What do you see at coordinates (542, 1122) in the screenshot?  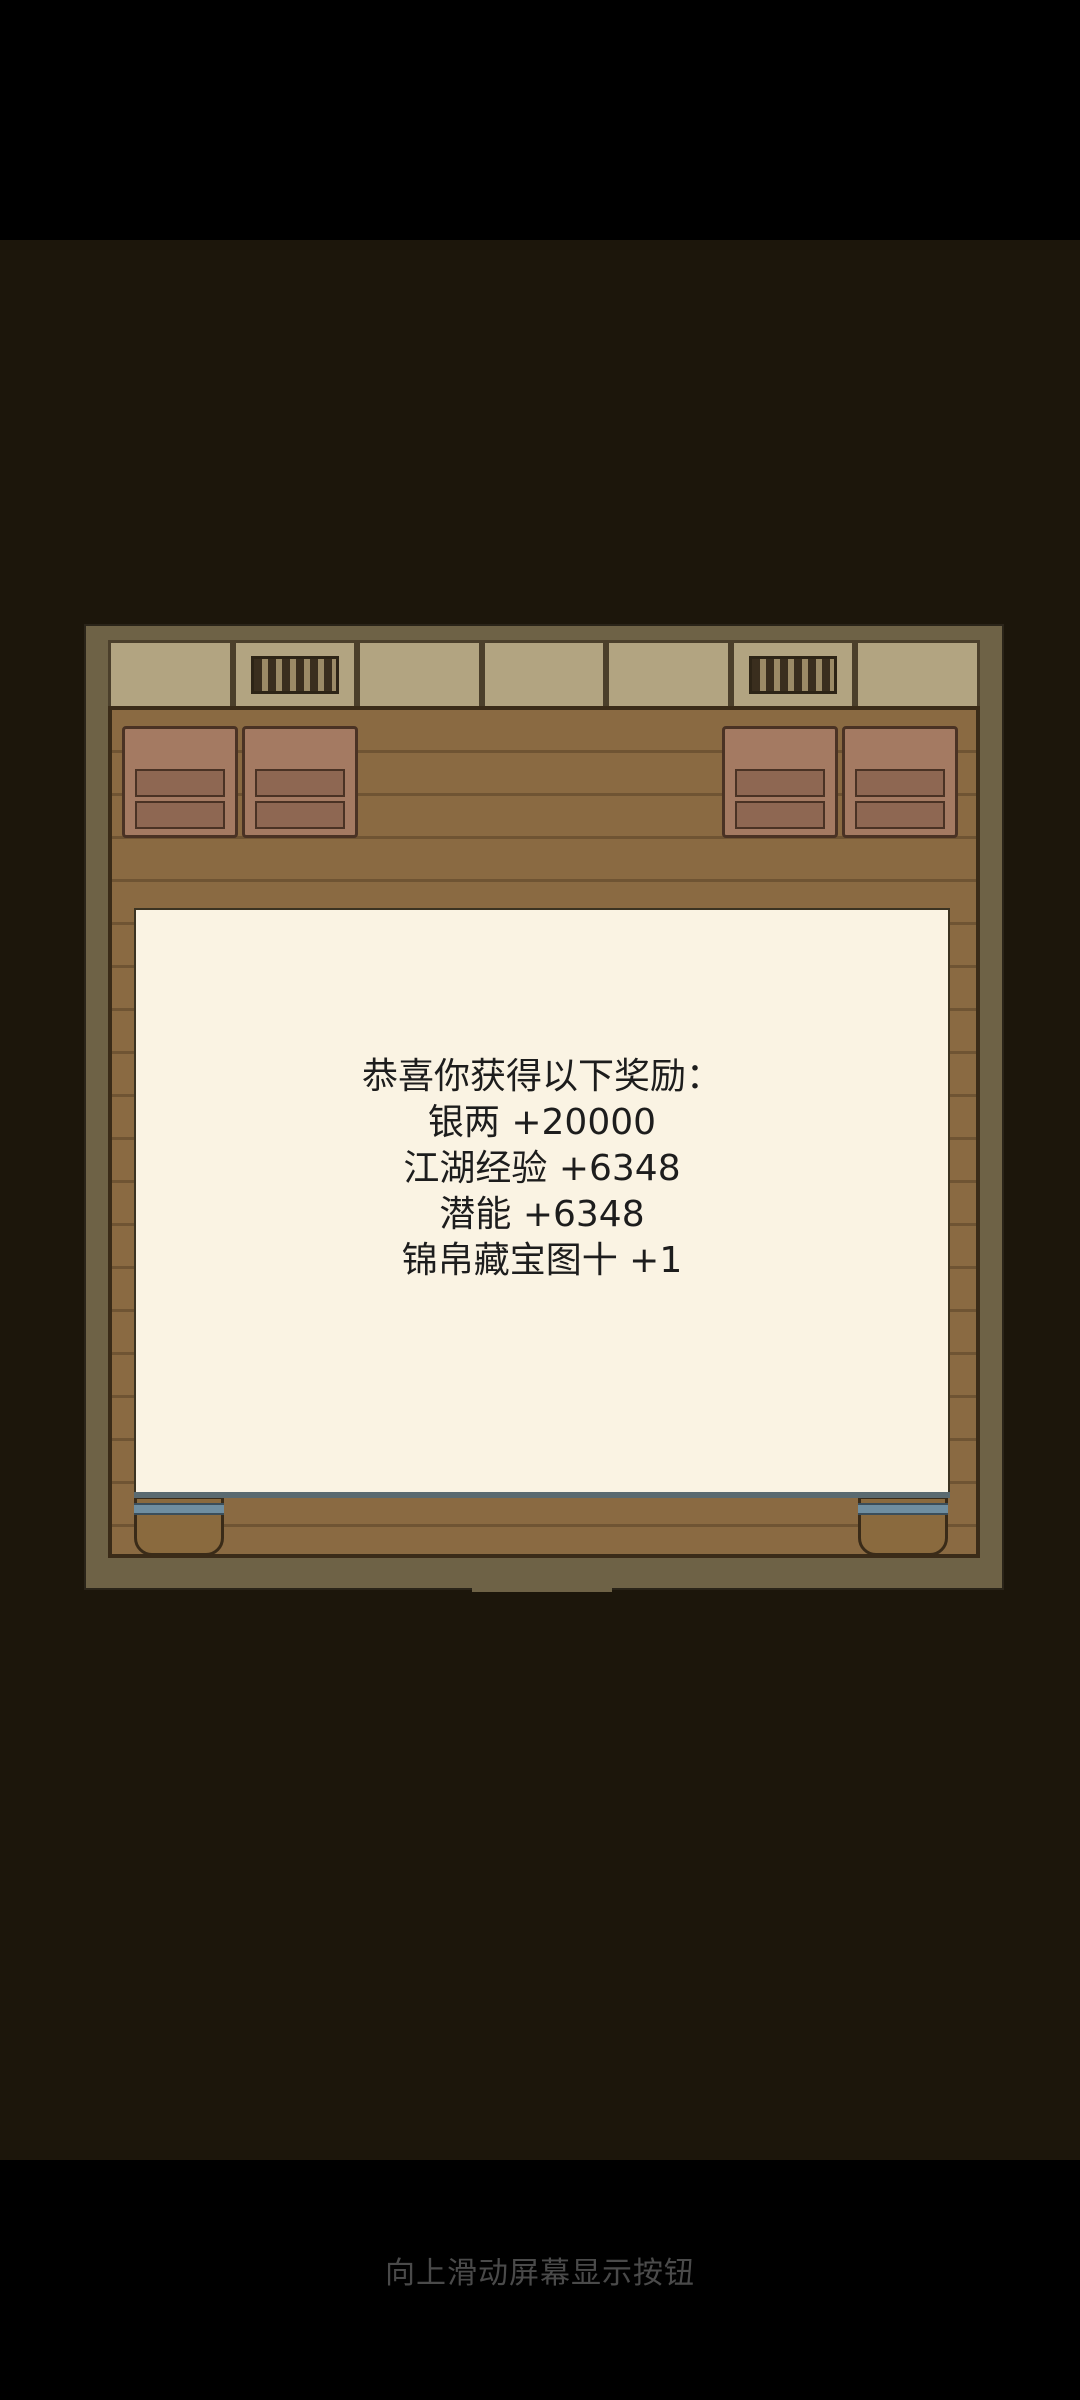 I see `reward-silver: 银两 +20000` at bounding box center [542, 1122].